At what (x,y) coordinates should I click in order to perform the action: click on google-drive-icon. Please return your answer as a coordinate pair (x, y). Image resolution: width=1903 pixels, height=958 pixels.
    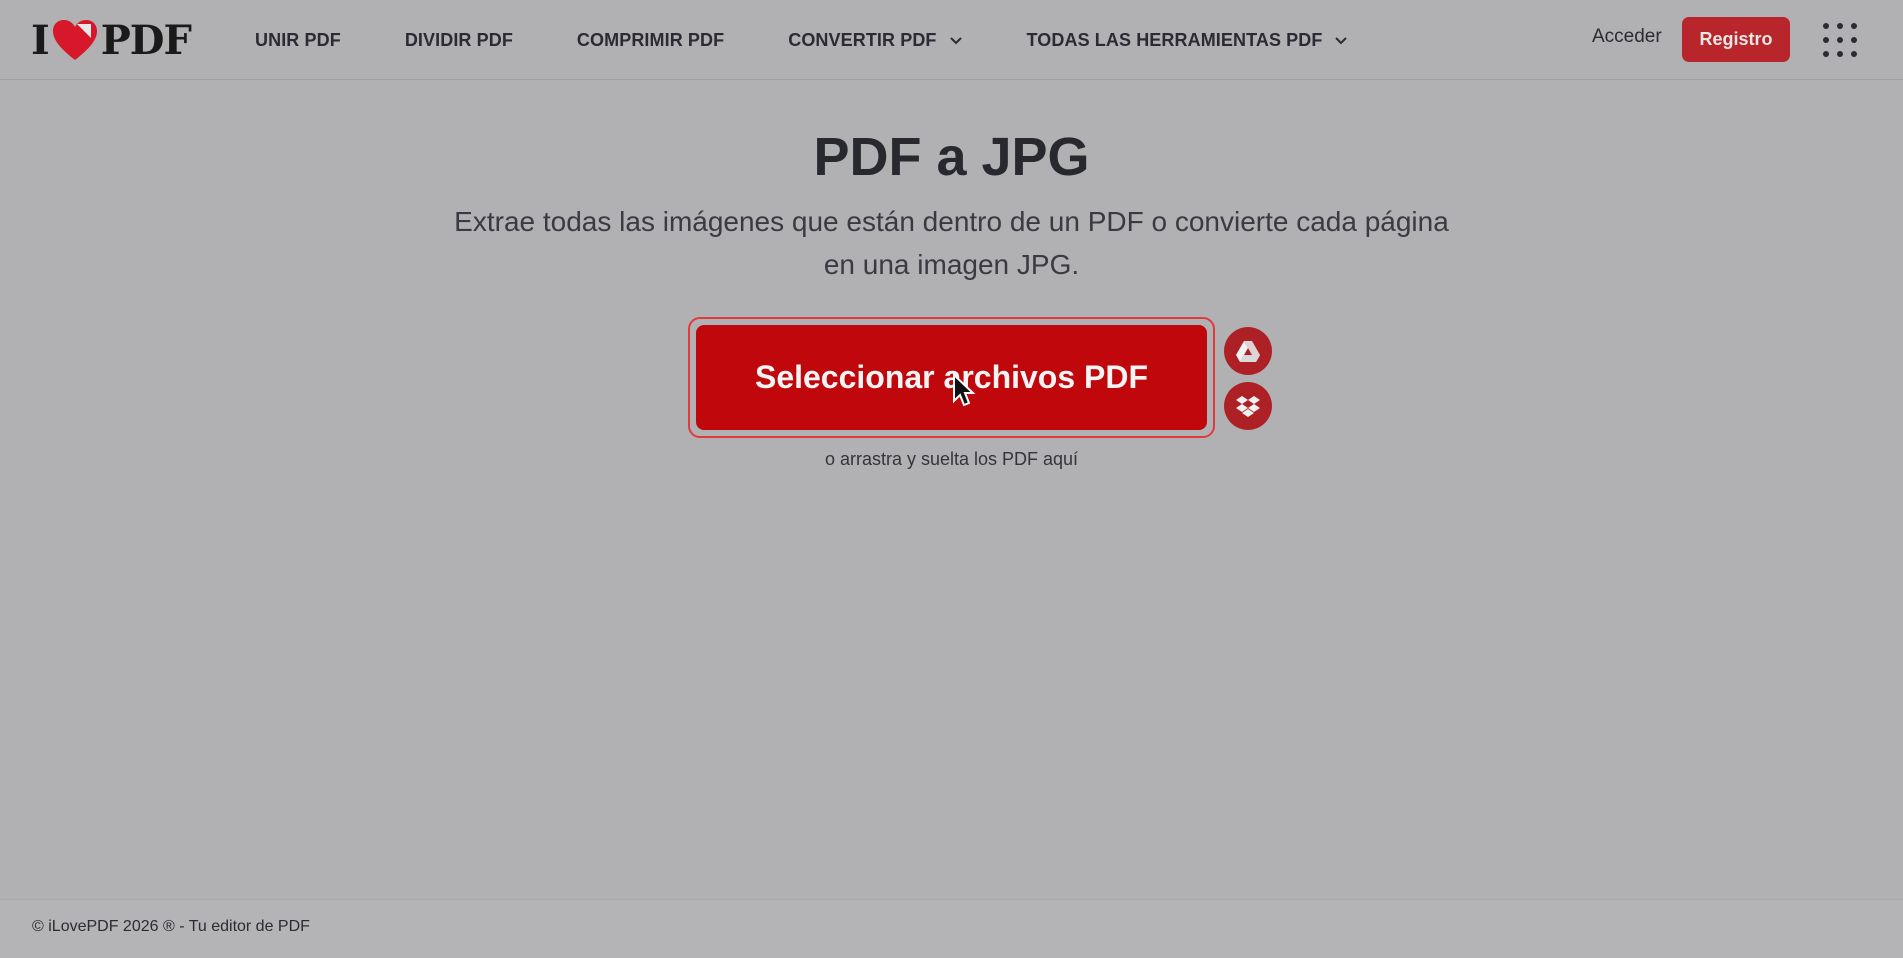
    Looking at the image, I should click on (1248, 351).